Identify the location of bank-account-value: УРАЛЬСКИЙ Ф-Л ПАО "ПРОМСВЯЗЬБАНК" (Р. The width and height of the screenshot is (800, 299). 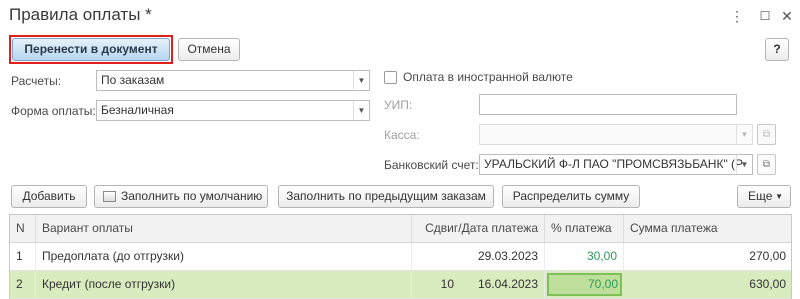
(614, 164).